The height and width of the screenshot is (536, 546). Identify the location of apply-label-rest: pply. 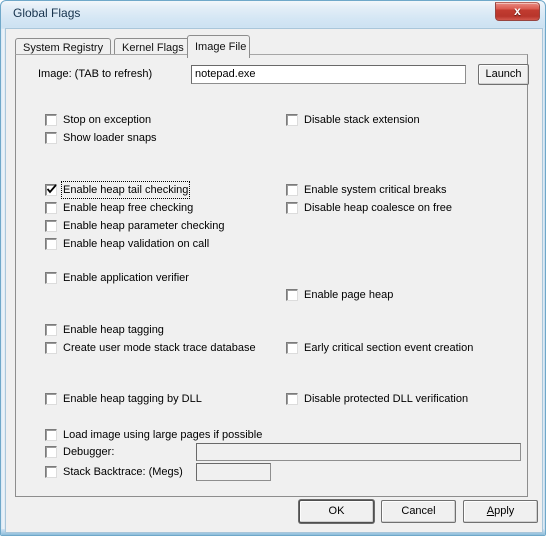
(504, 511).